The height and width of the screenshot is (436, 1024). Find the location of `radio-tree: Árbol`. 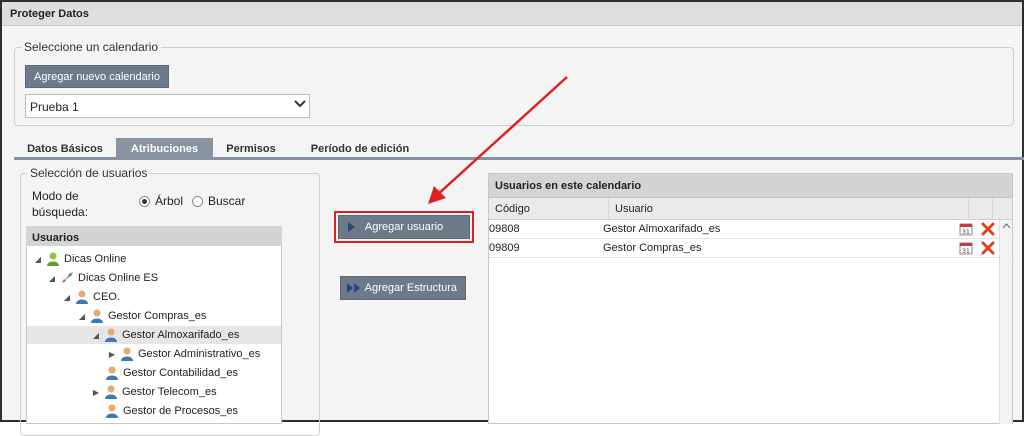

radio-tree: Árbol is located at coordinates (161, 201).